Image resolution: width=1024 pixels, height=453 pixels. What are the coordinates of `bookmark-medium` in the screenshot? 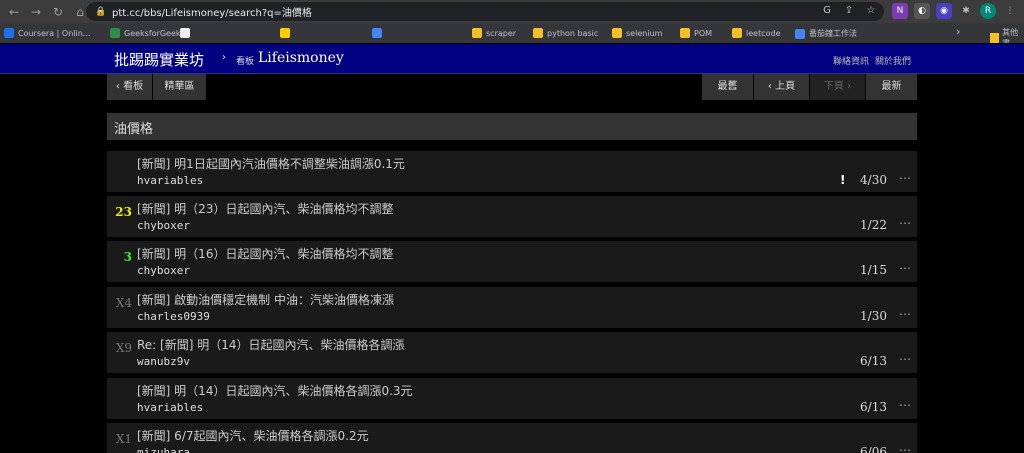 It's located at (187, 33).